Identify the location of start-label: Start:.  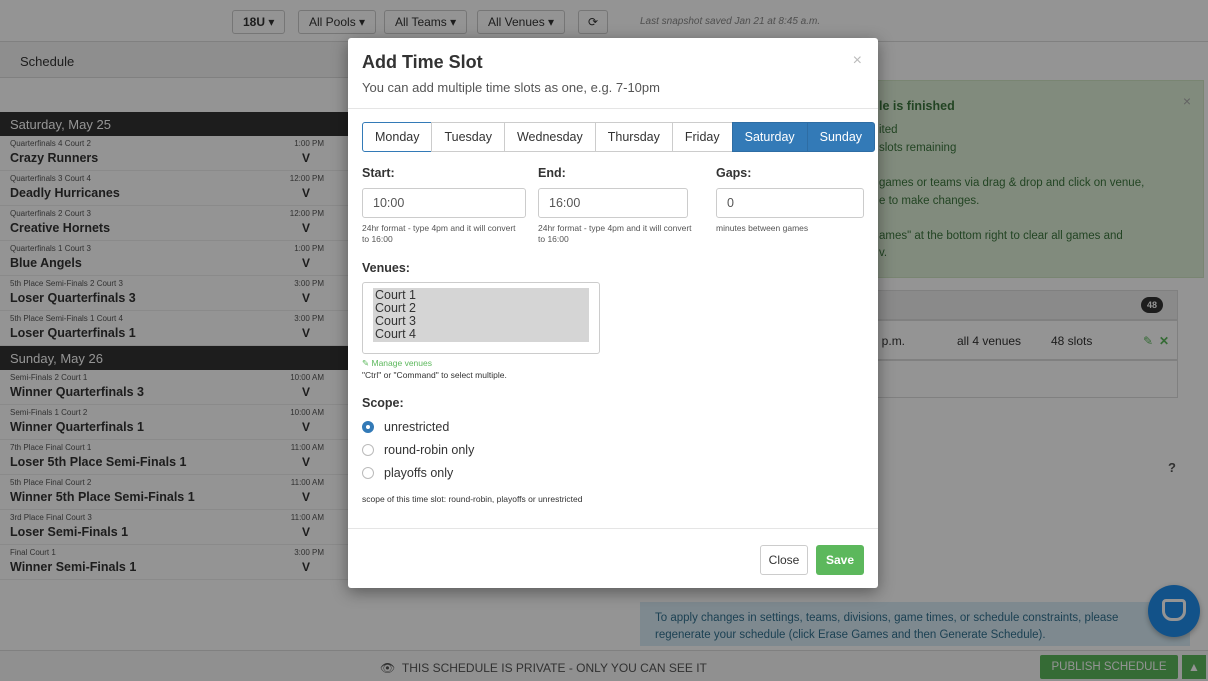
(378, 173).